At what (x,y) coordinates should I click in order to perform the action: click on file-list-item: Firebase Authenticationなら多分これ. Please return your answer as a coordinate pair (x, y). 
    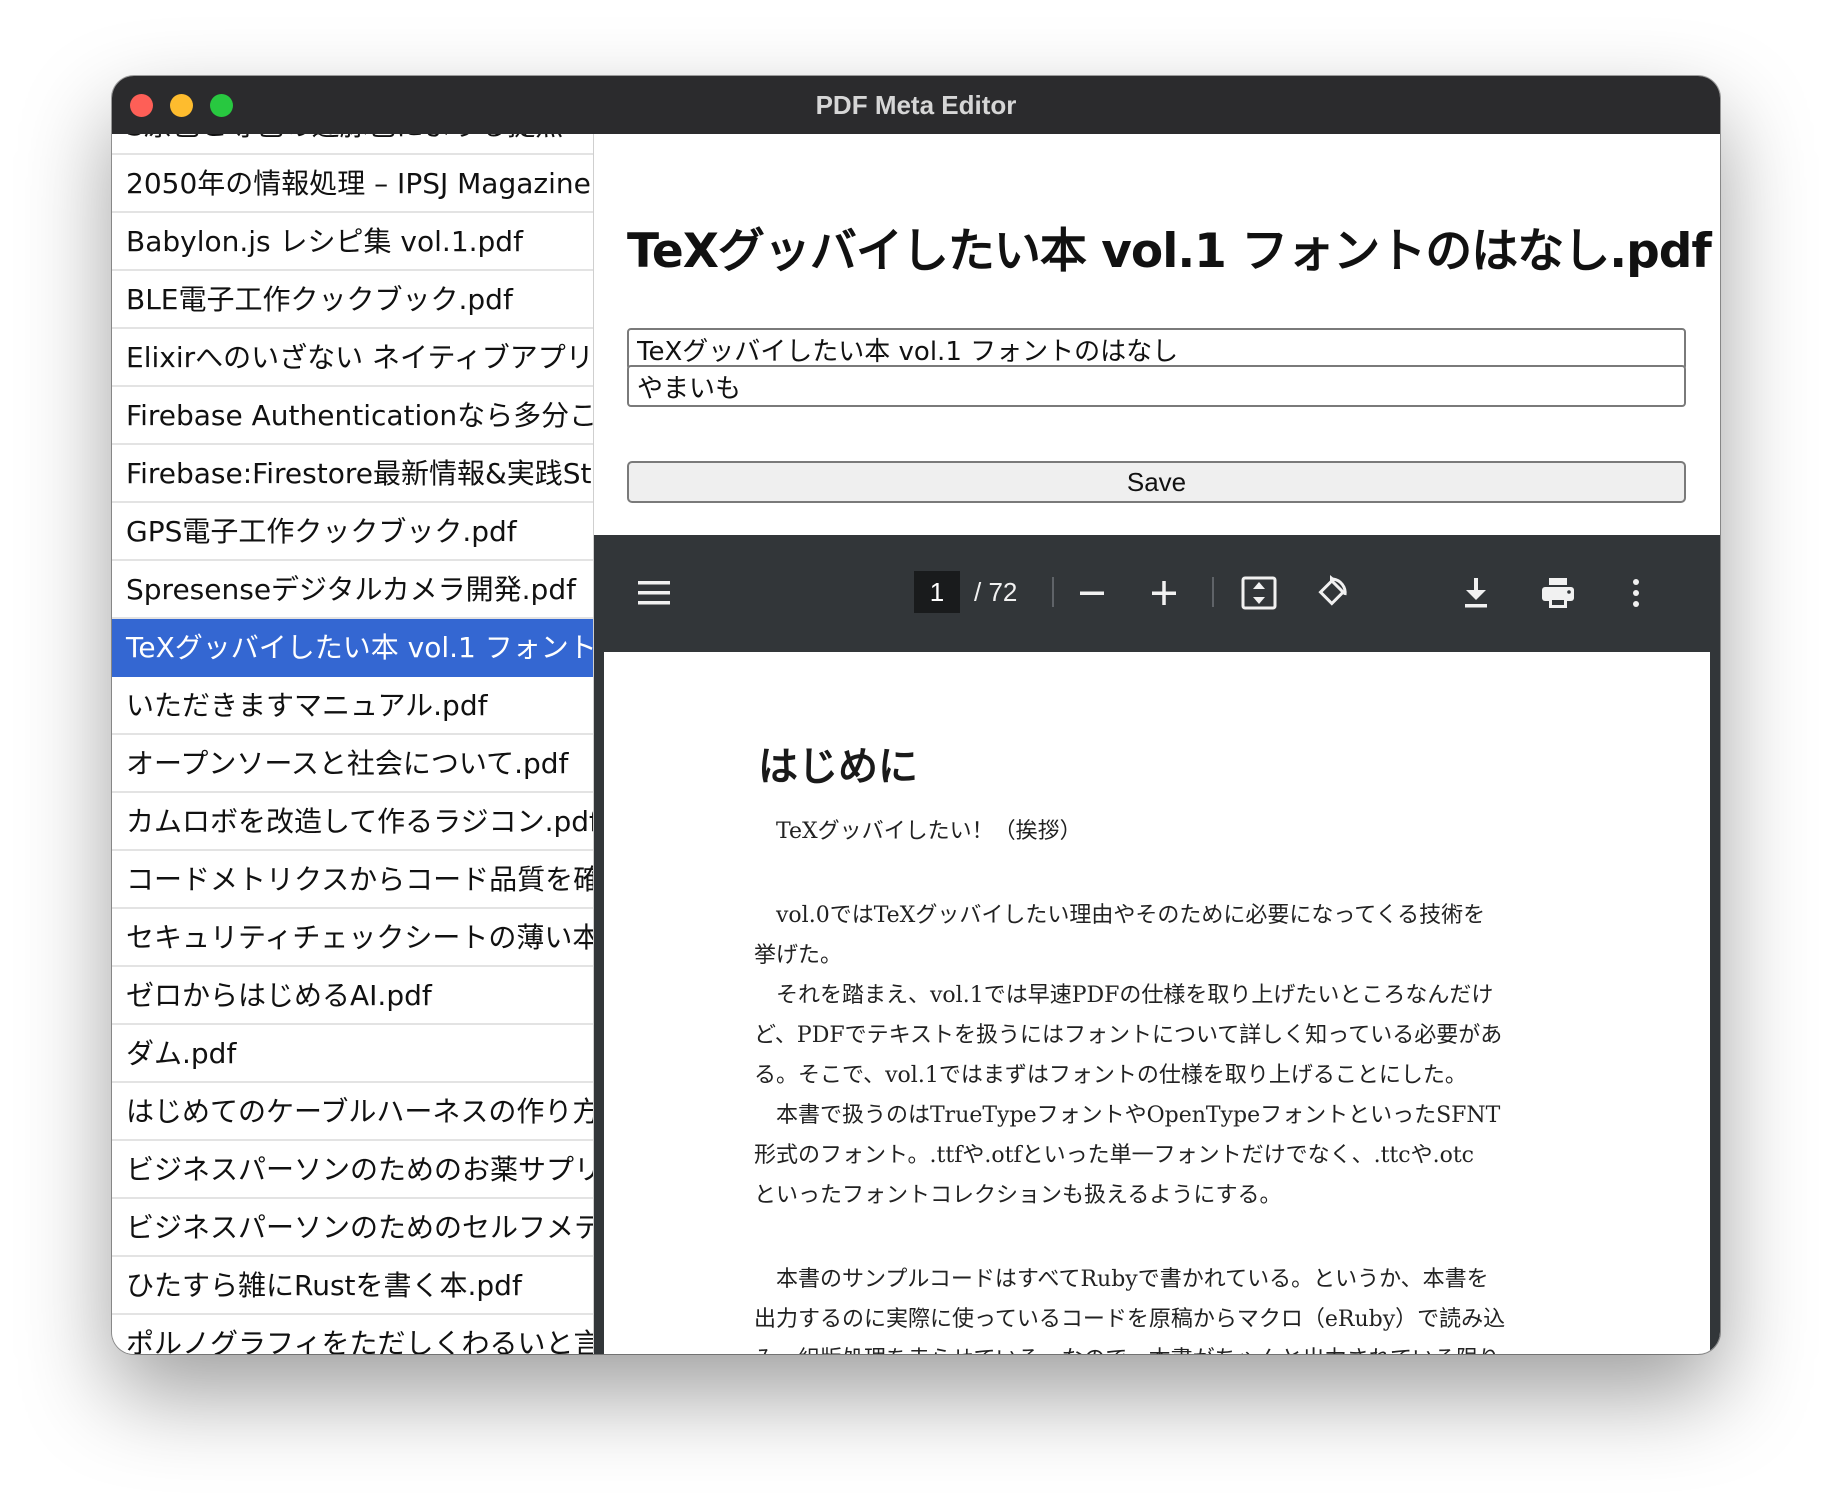
    Looking at the image, I should click on (352, 416).